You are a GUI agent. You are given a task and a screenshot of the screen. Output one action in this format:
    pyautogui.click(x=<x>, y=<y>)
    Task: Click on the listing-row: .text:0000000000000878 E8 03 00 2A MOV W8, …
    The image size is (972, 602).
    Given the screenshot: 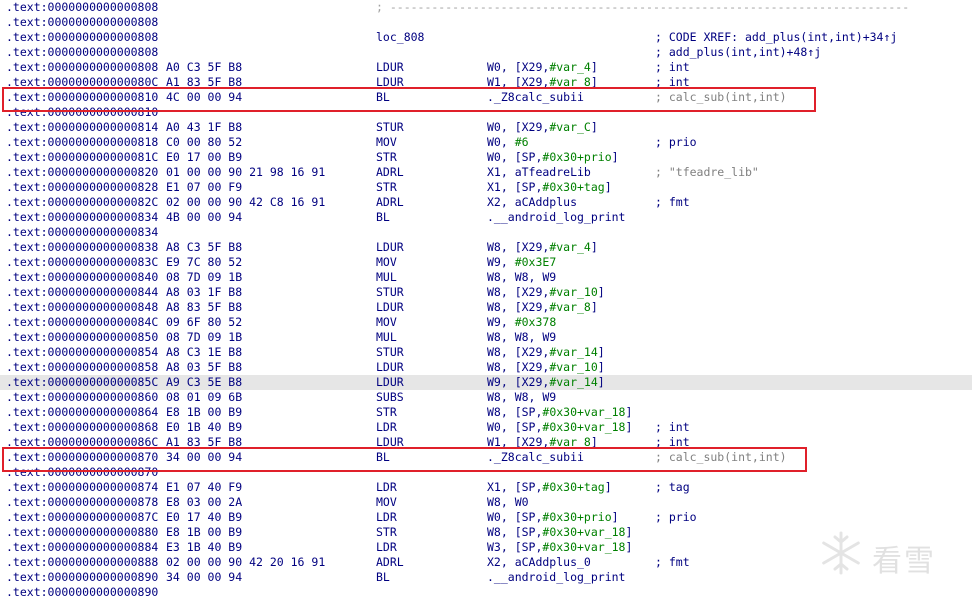 What is the action you would take?
    pyautogui.click(x=486, y=502)
    